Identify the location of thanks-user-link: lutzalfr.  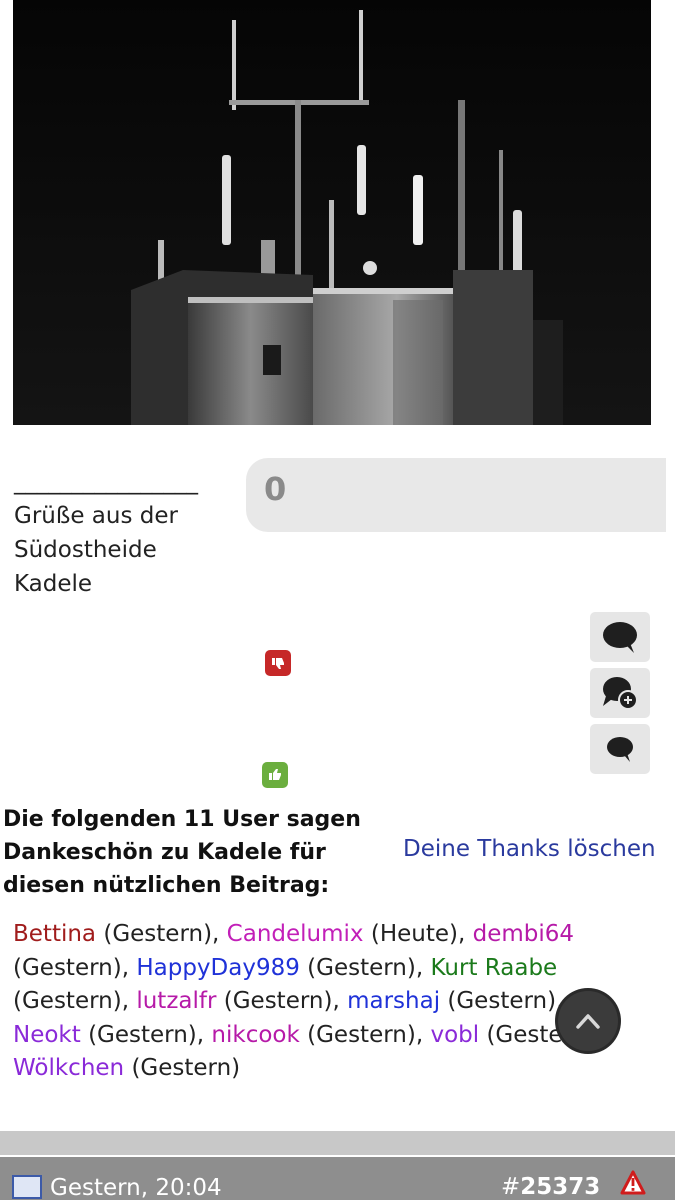
(176, 1001).